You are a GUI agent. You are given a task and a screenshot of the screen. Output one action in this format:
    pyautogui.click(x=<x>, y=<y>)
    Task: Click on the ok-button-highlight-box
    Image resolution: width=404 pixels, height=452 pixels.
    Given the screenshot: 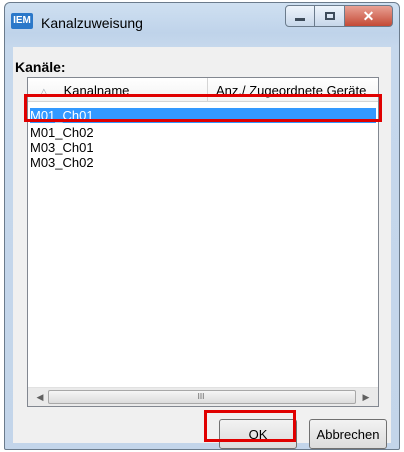 What is the action you would take?
    pyautogui.click(x=250, y=426)
    